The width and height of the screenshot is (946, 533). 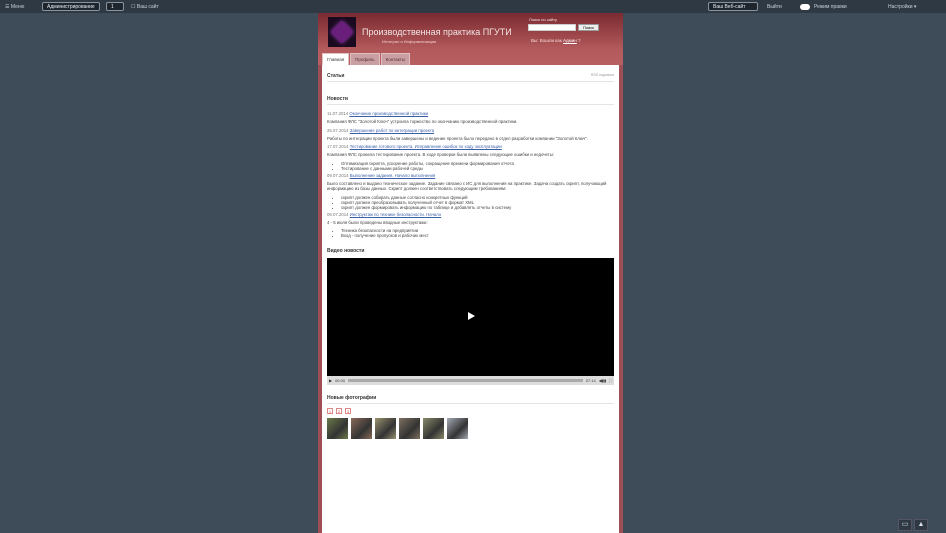 What do you see at coordinates (330, 411) in the screenshot?
I see `pager-page-1: 1` at bounding box center [330, 411].